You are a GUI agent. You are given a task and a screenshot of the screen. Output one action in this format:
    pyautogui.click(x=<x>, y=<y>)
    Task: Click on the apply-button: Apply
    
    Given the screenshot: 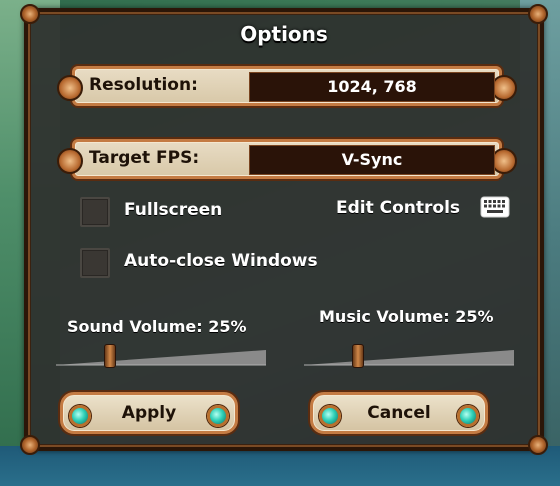 What is the action you would take?
    pyautogui.click(x=149, y=413)
    